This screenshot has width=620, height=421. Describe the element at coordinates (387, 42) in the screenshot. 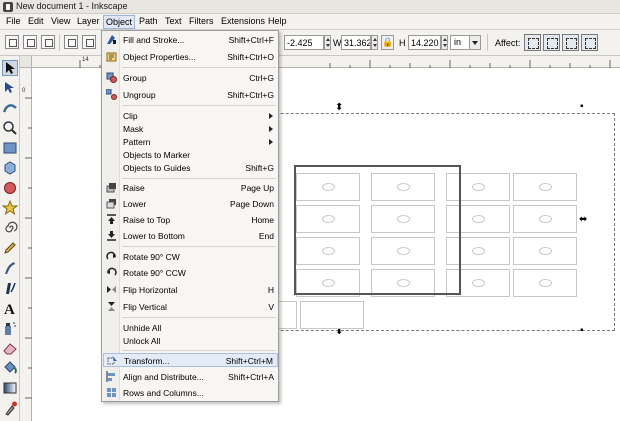

I see `lock-icon: 🔒` at that location.